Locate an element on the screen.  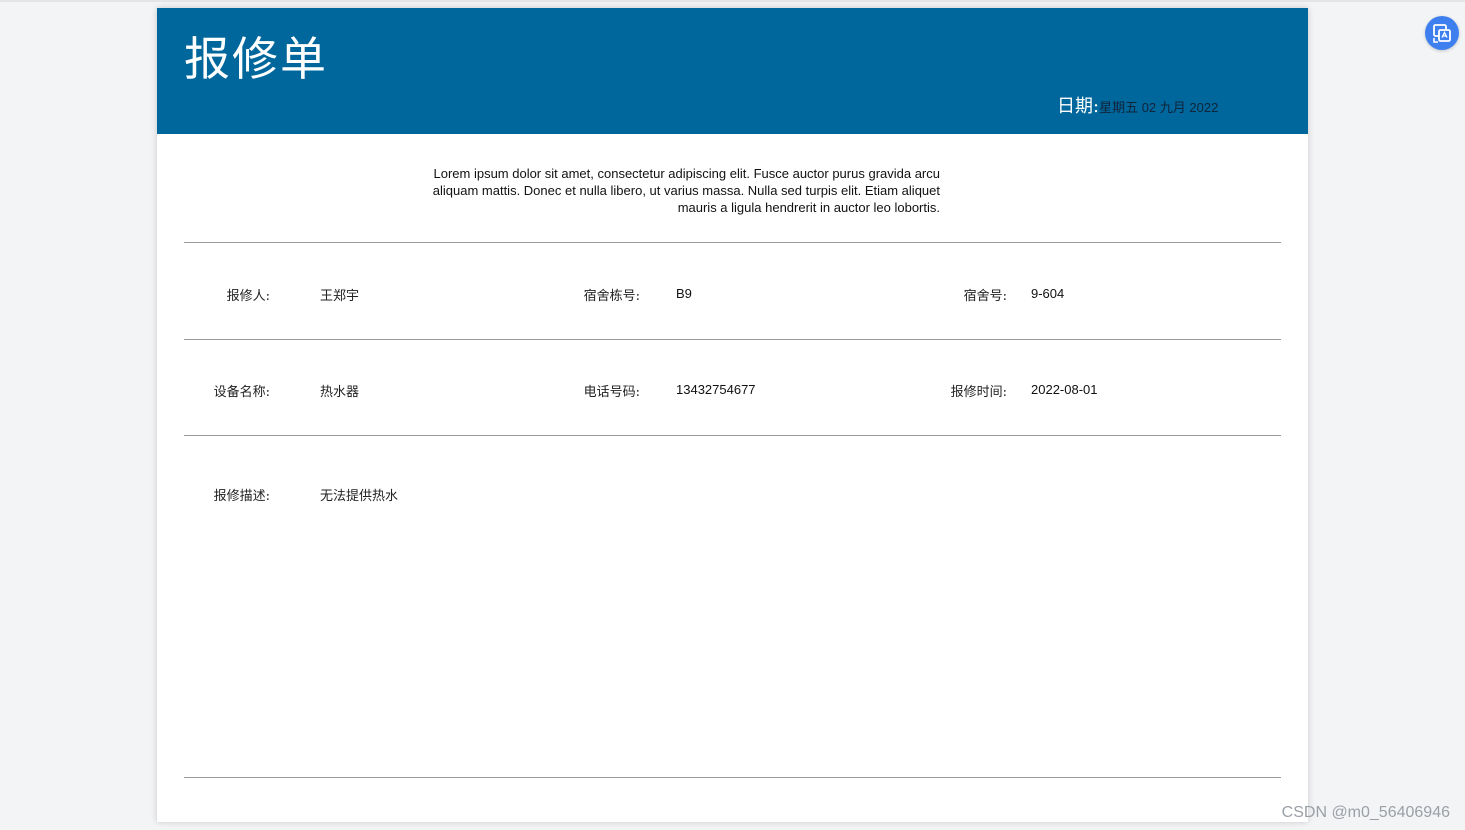
reporter-label: 报修人: is located at coordinates (248, 296).